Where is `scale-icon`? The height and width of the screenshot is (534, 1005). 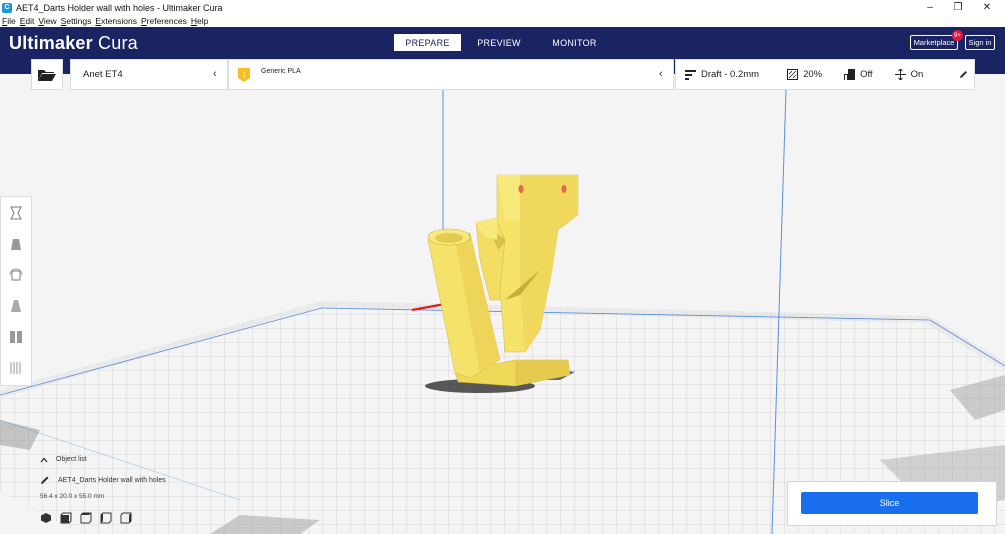
scale-icon is located at coordinates (16, 244).